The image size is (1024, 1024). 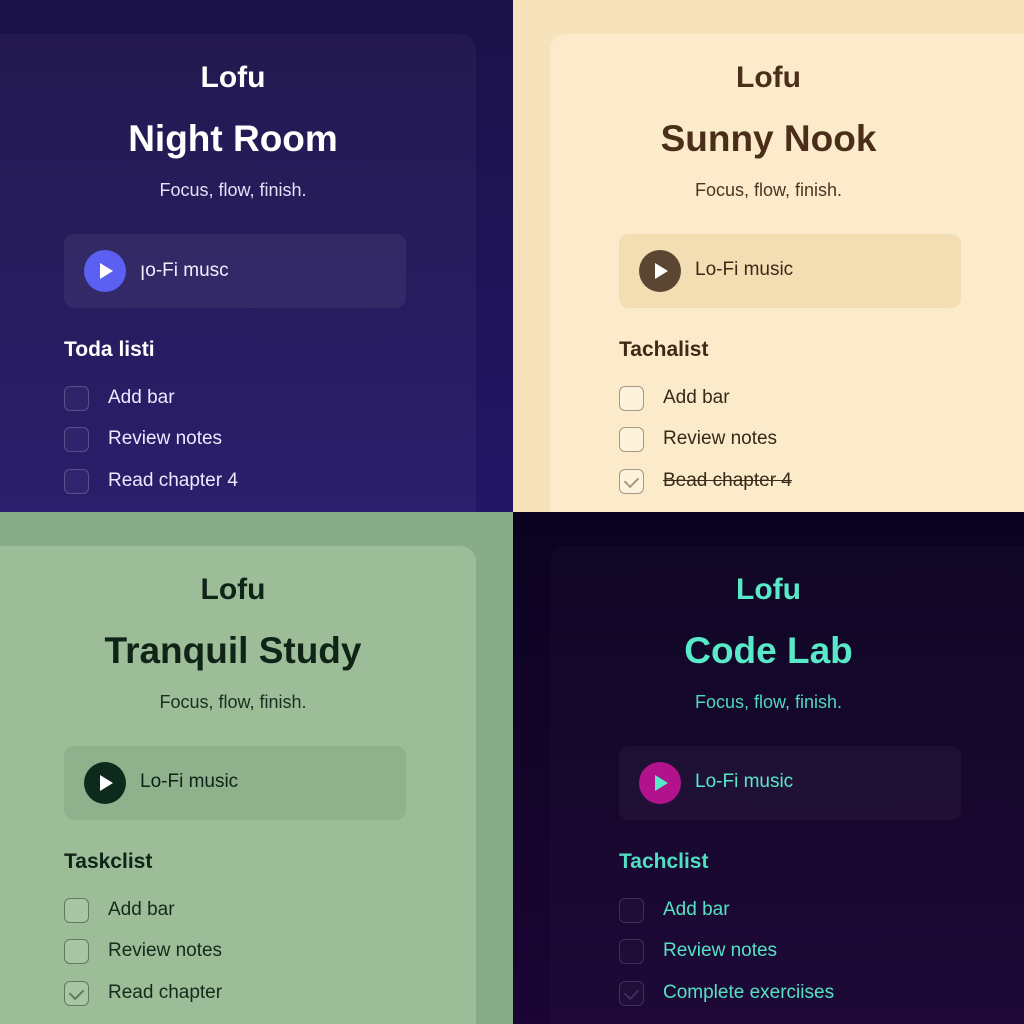 What do you see at coordinates (184, 270) in the screenshot?
I see `player-label: ꞁo-Fi musc` at bounding box center [184, 270].